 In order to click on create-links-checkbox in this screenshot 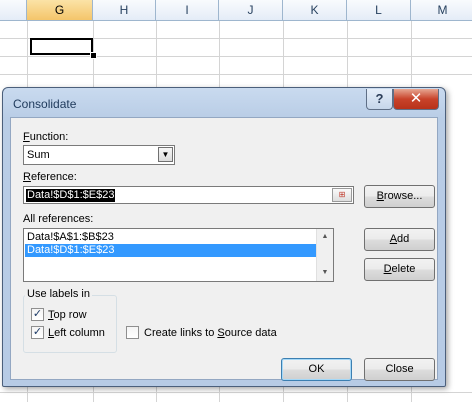, I will do `click(132, 332)`.